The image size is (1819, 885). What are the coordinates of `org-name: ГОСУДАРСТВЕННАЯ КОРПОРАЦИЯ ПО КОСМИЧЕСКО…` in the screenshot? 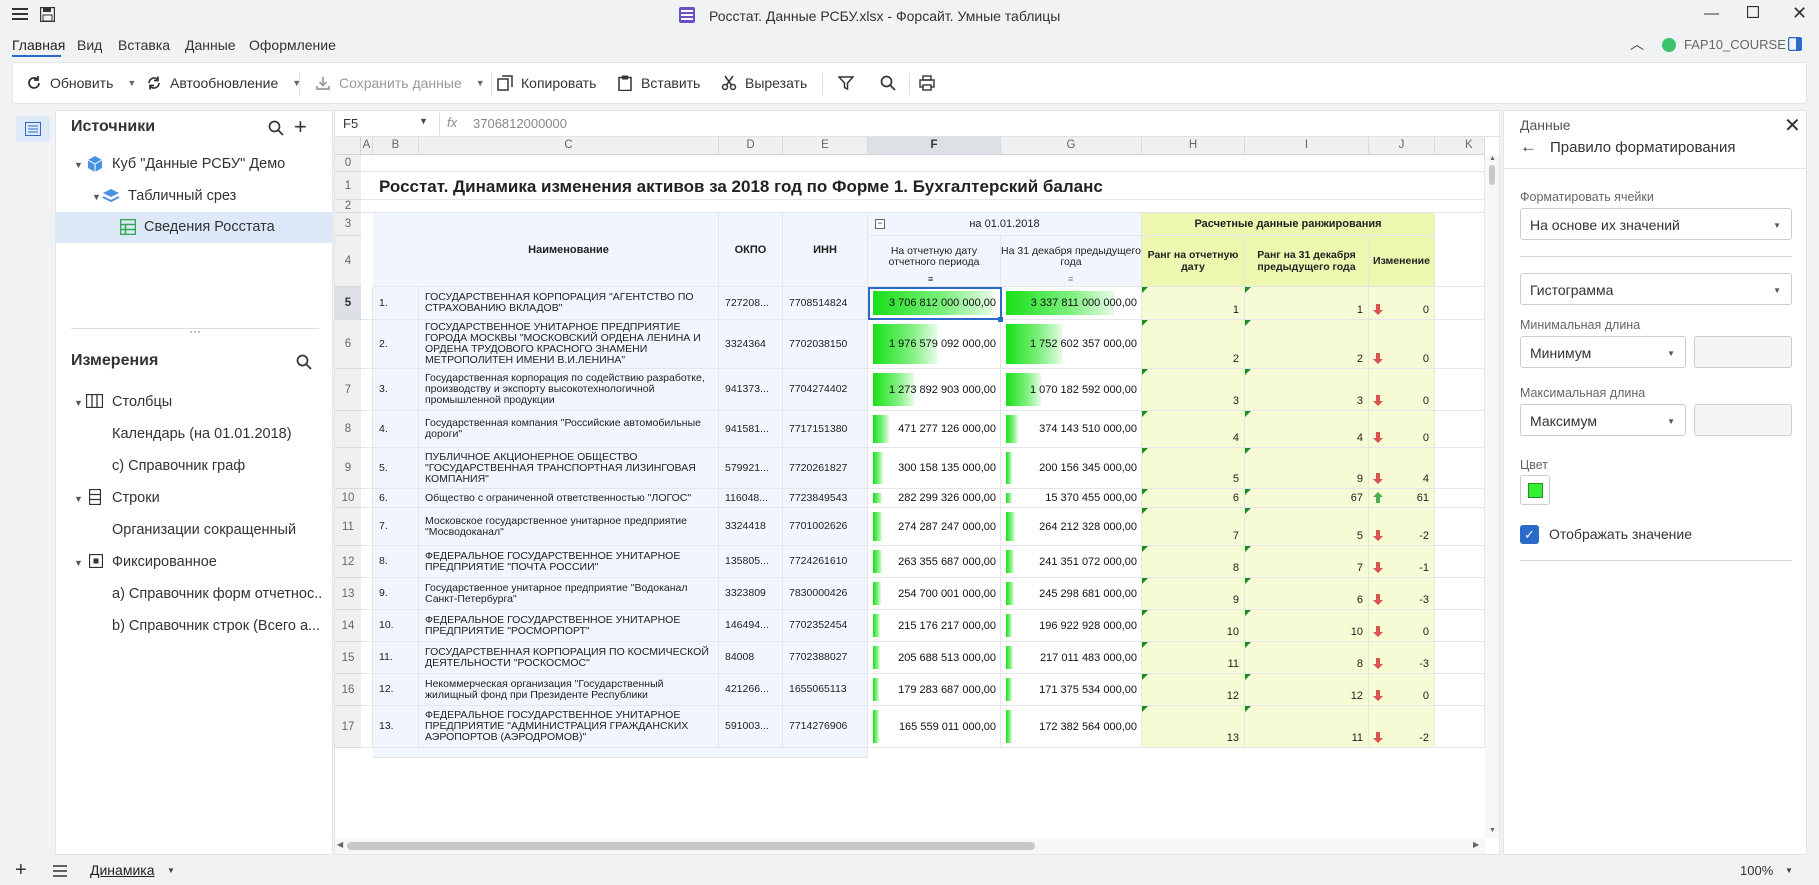 It's located at (569, 658).